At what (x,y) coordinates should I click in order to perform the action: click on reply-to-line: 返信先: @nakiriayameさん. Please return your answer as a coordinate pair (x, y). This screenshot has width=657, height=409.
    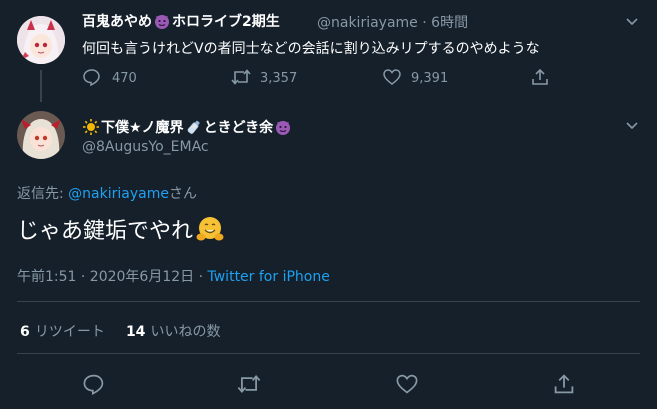
    Looking at the image, I should click on (107, 194).